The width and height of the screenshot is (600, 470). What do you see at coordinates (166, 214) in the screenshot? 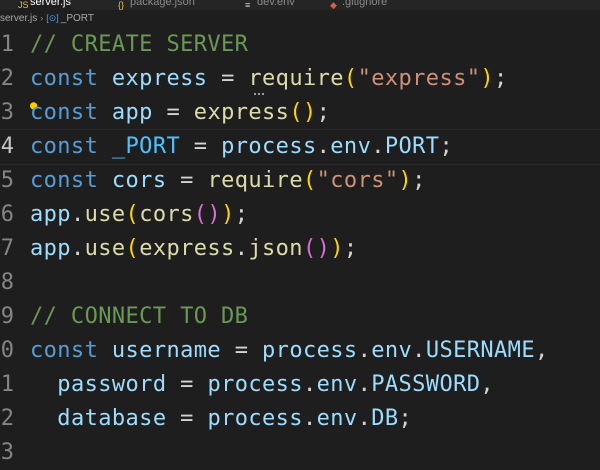
I see `function-name: cors` at bounding box center [166, 214].